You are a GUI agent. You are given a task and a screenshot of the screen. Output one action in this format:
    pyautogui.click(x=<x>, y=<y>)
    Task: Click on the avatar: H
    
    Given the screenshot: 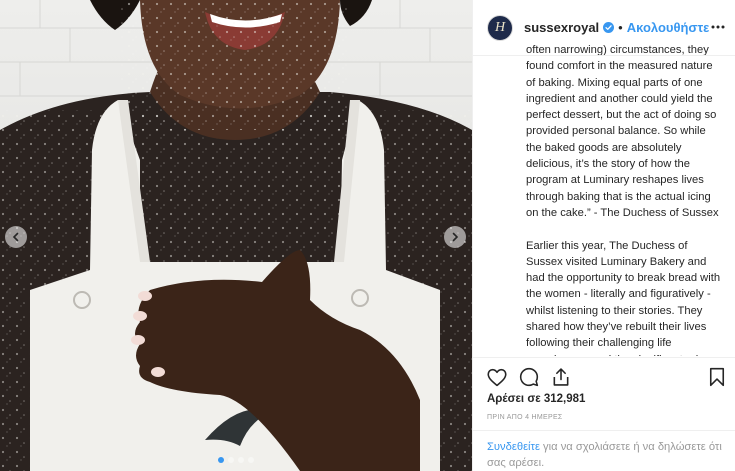 What is the action you would take?
    pyautogui.click(x=500, y=27)
    